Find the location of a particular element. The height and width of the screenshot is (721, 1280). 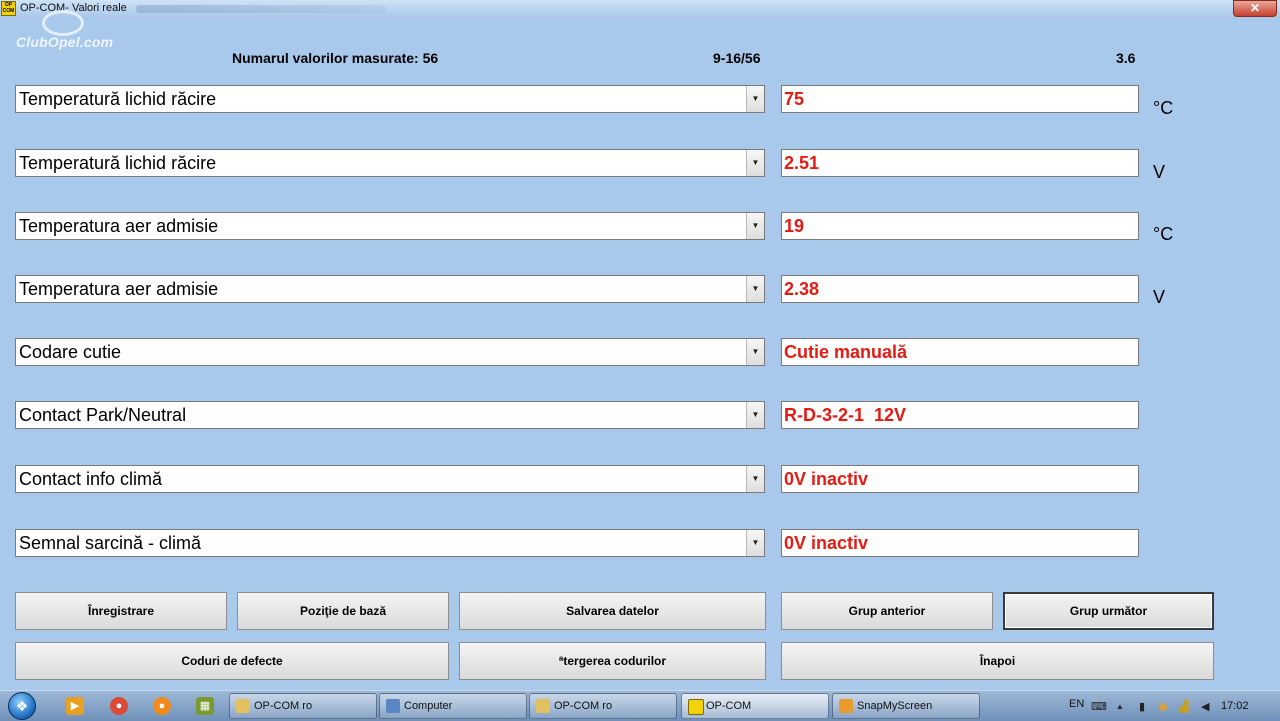

firefox-icon: ● is located at coordinates (162, 706).